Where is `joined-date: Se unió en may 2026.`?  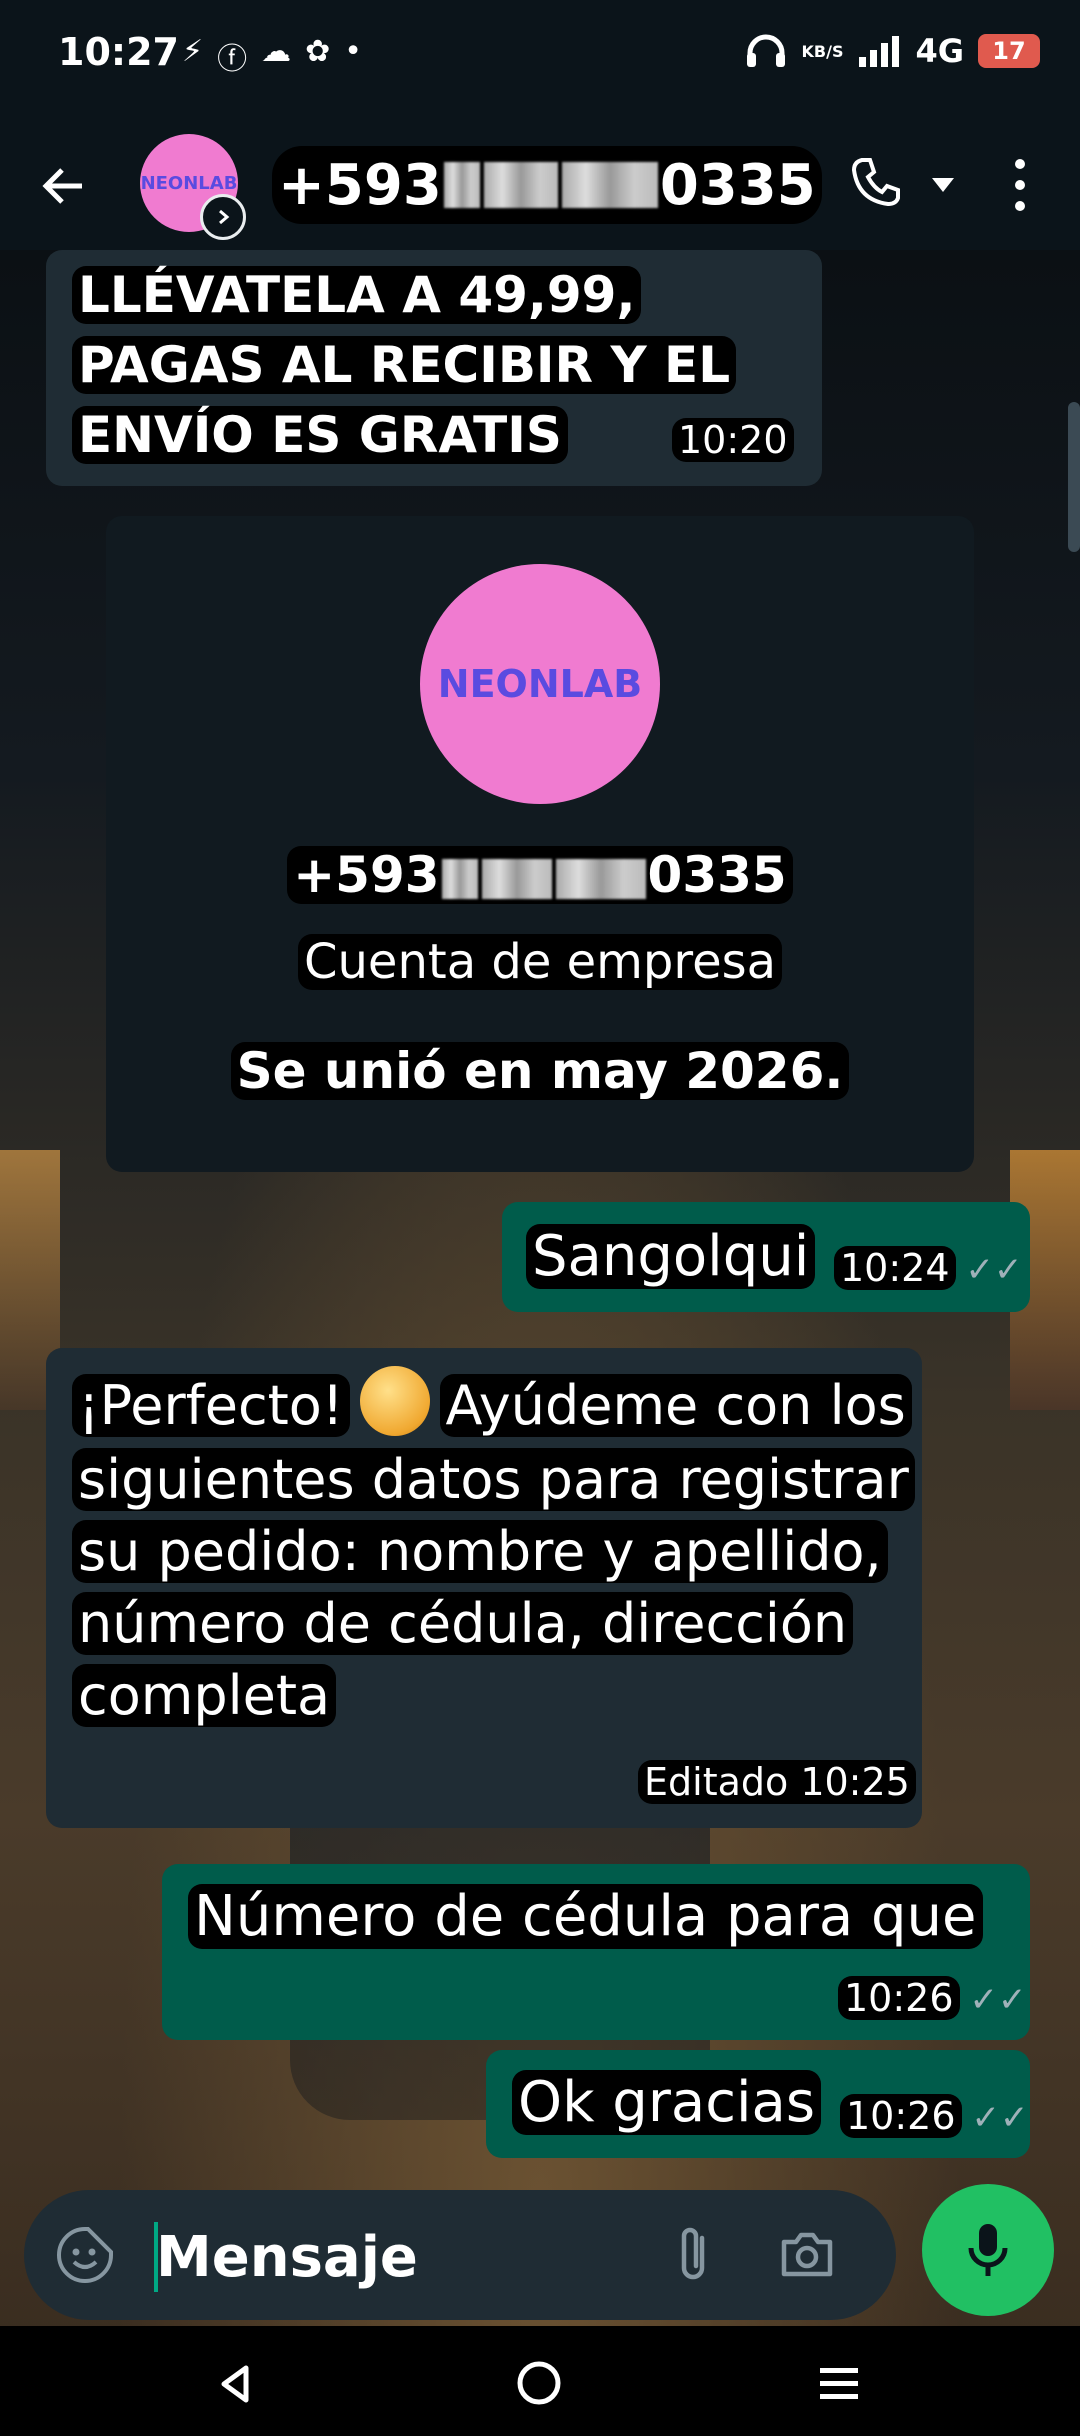
joined-date: Se unió en may 2026. is located at coordinates (540, 1071).